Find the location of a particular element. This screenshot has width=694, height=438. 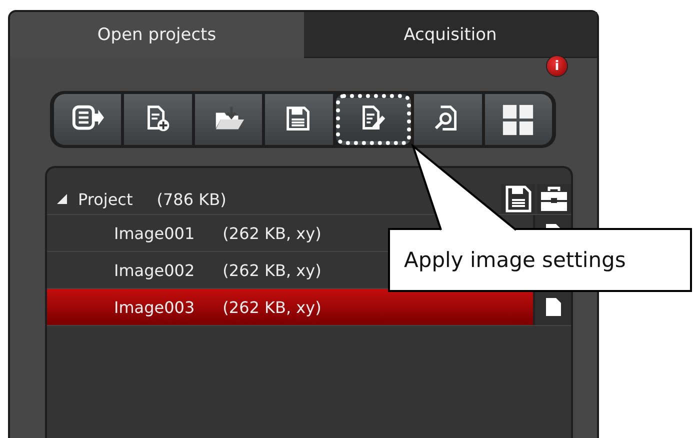

project-size: (786 KB) is located at coordinates (191, 199).